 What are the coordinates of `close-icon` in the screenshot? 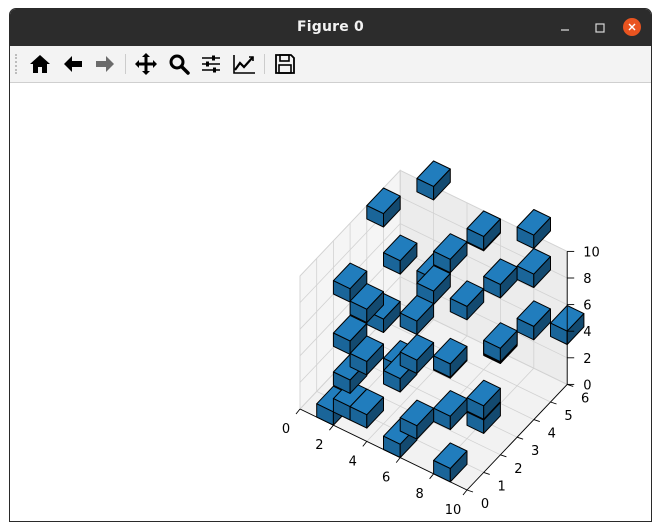 It's located at (632, 27).